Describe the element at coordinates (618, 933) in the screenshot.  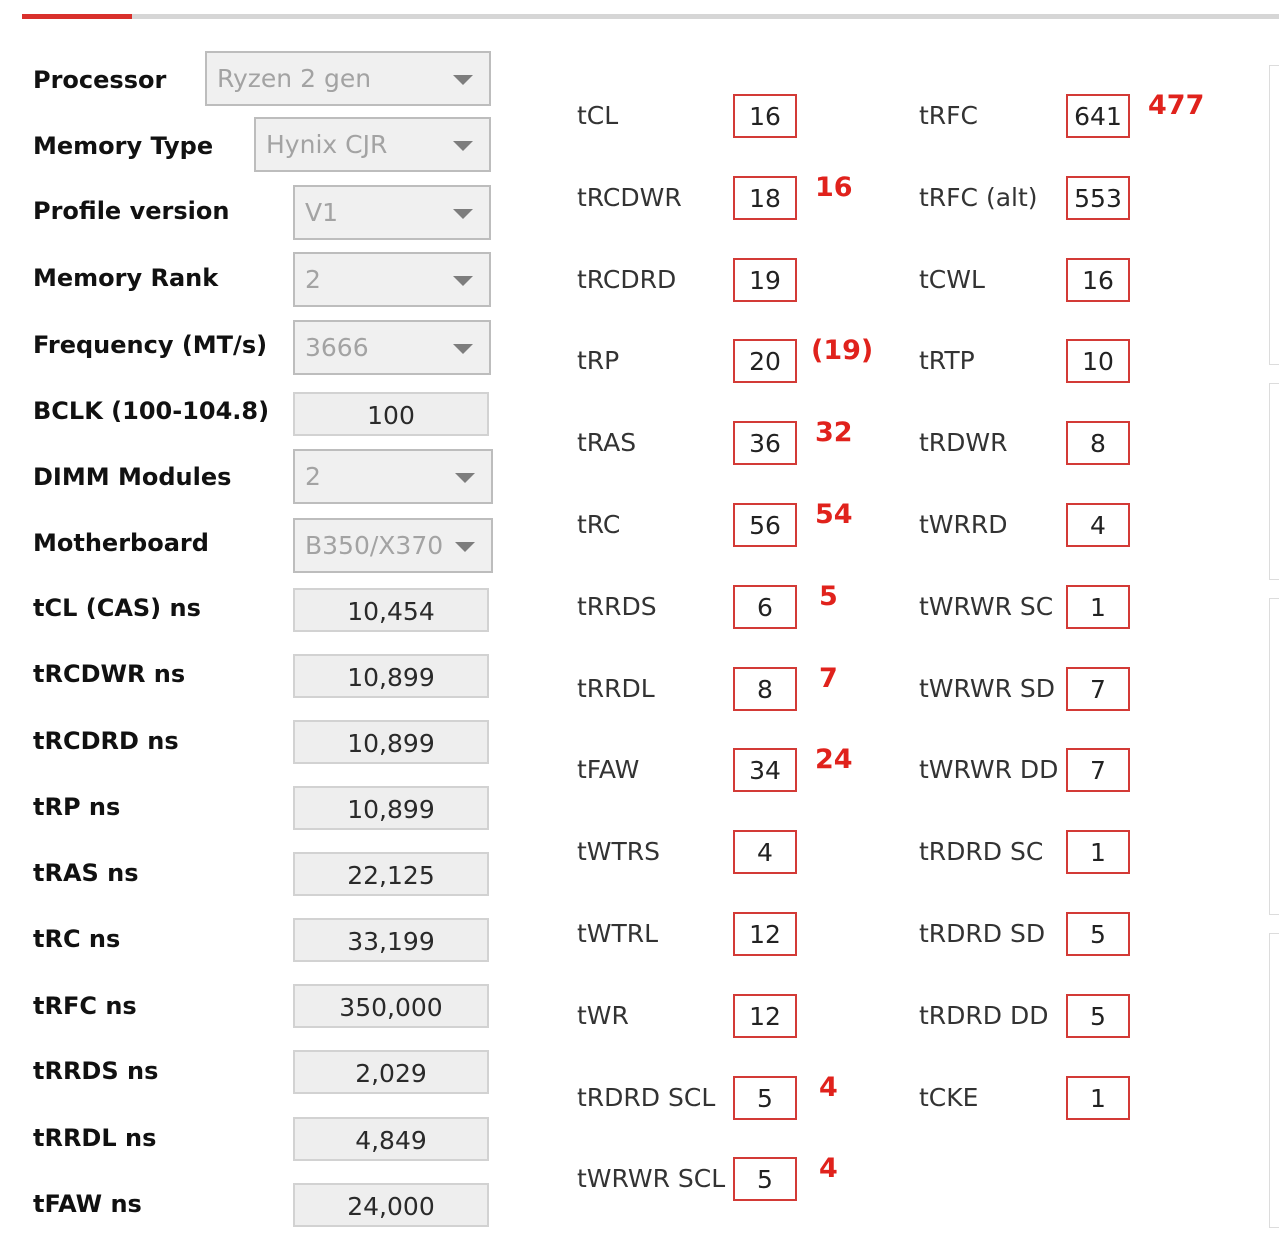
I see `timing-label-twtrl: tWTRL` at that location.